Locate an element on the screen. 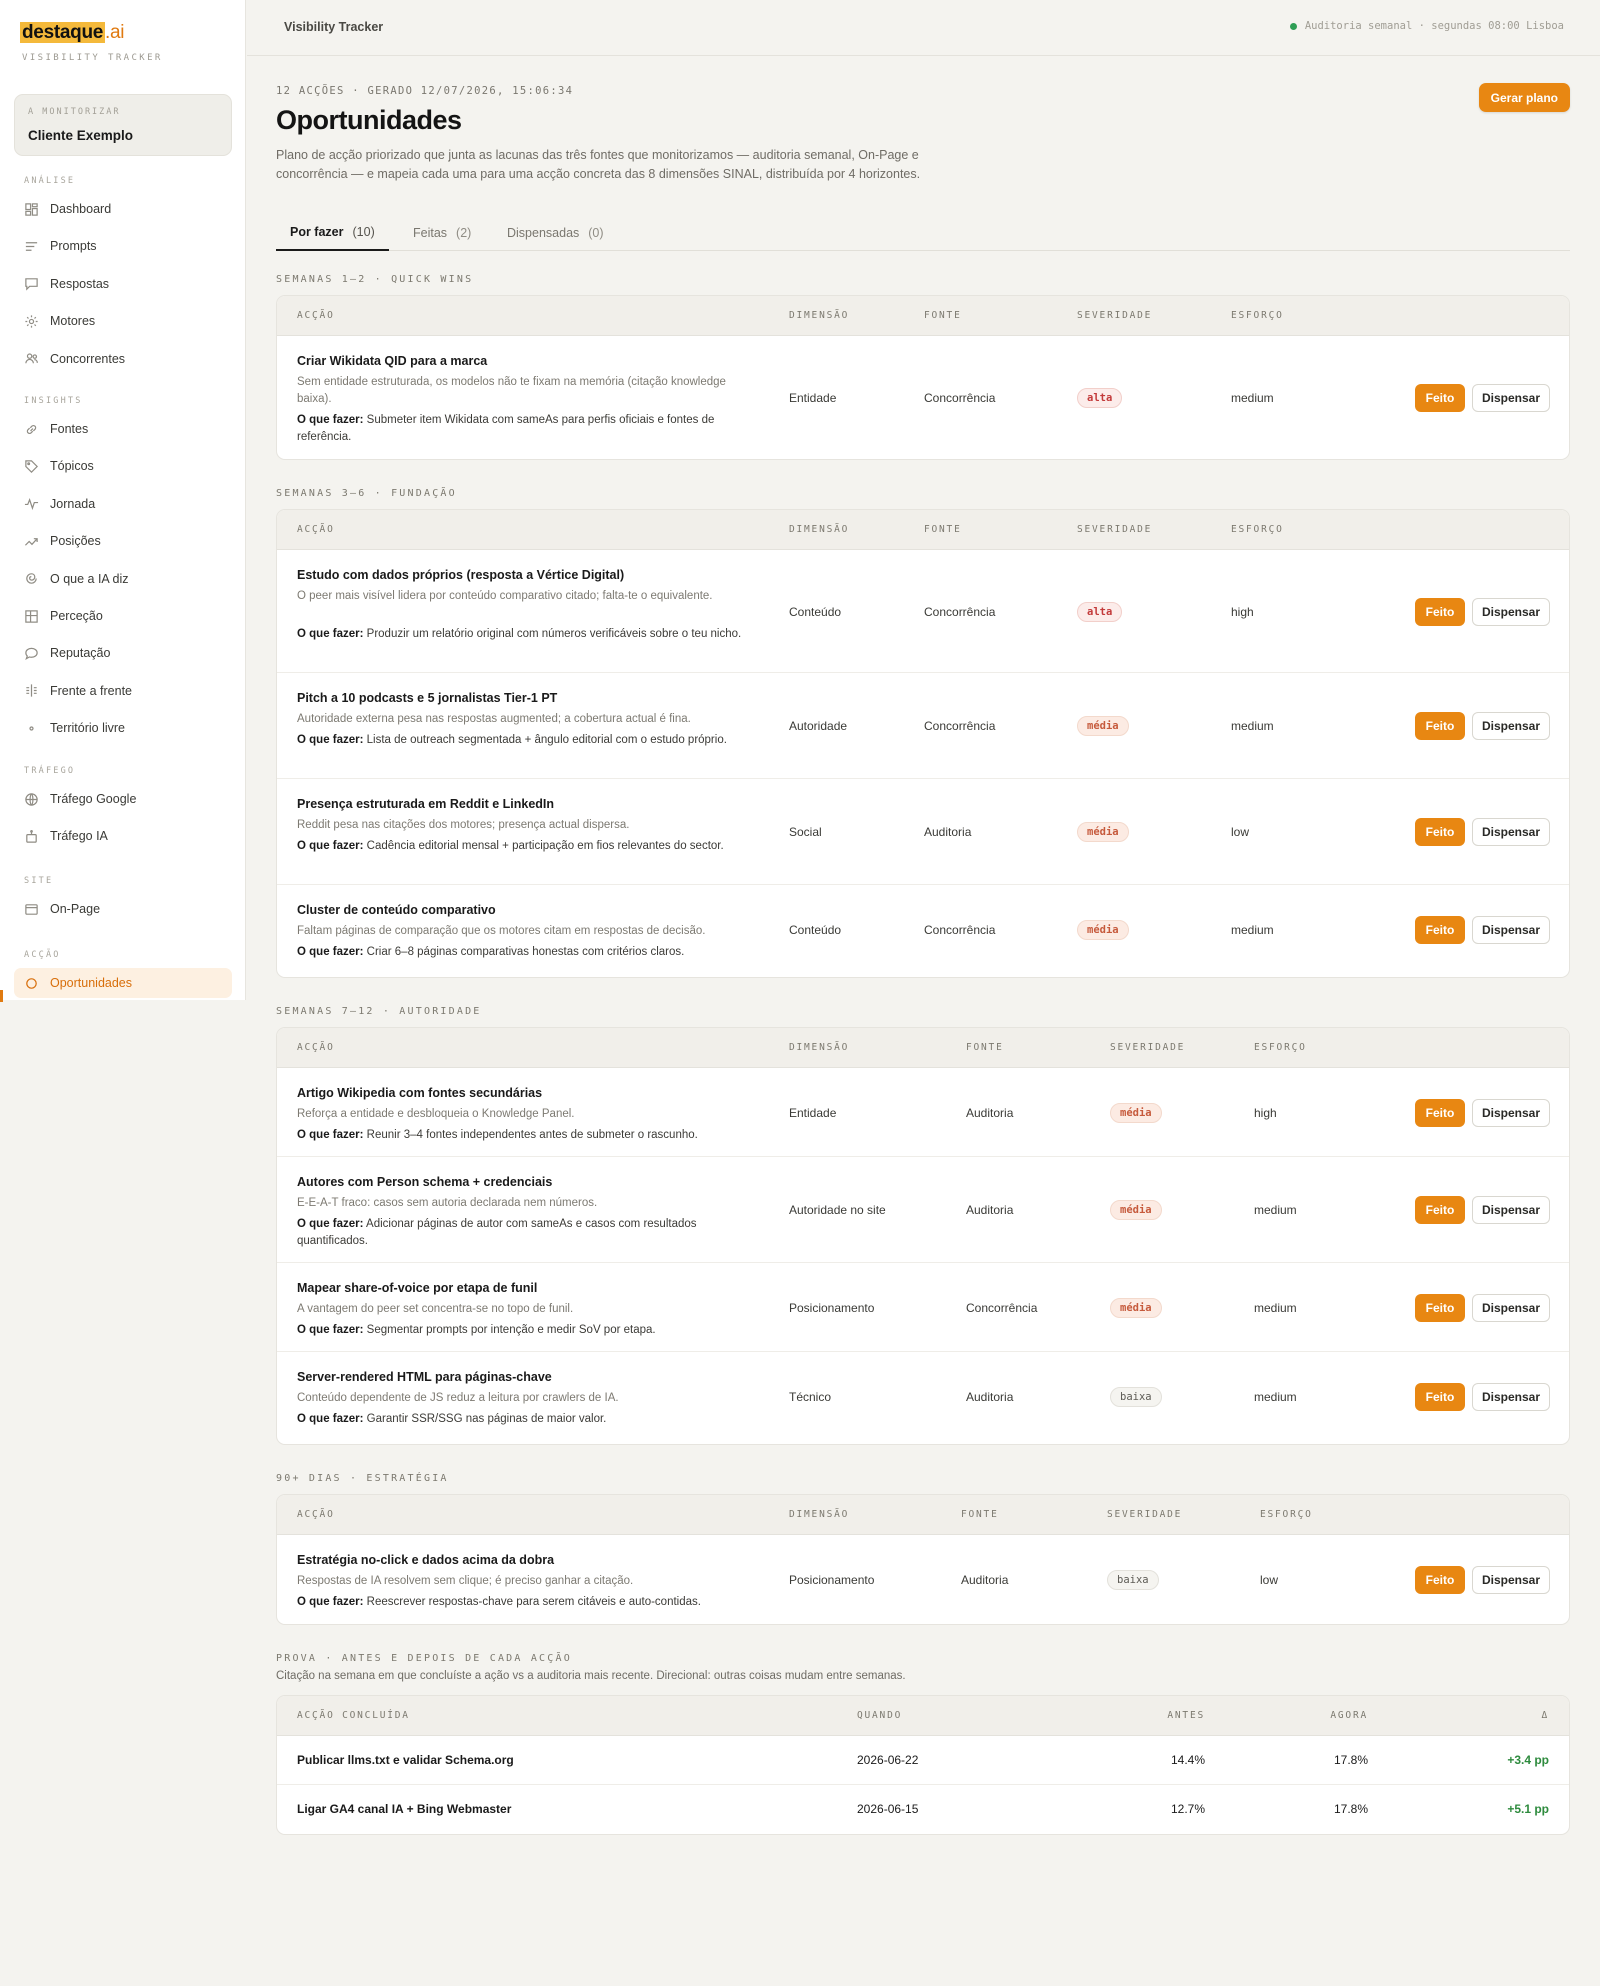  column-header-esforco: ESFORÇO is located at coordinates (1257, 315).